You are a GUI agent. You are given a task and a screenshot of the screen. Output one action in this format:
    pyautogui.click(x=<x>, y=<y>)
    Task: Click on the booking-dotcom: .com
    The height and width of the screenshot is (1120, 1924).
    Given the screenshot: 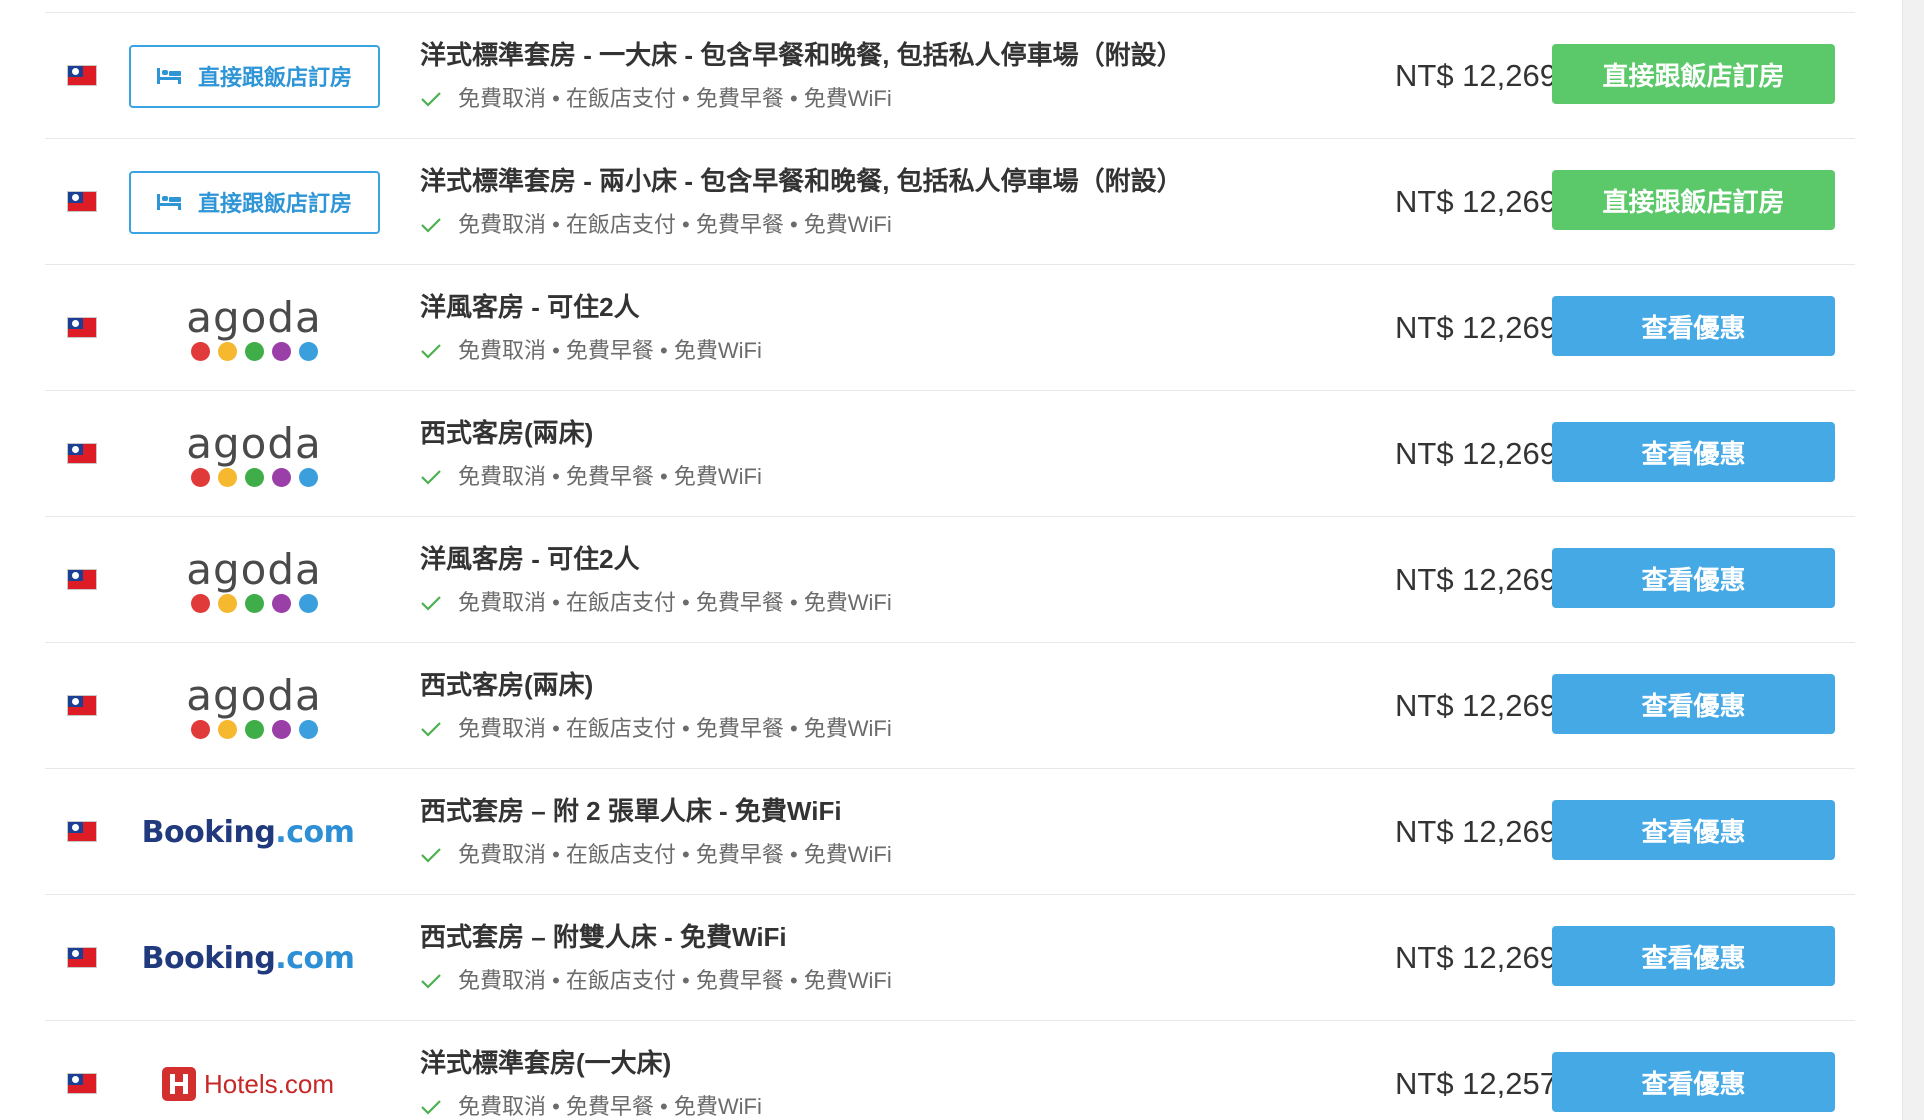 What is the action you would take?
    pyautogui.click(x=315, y=958)
    